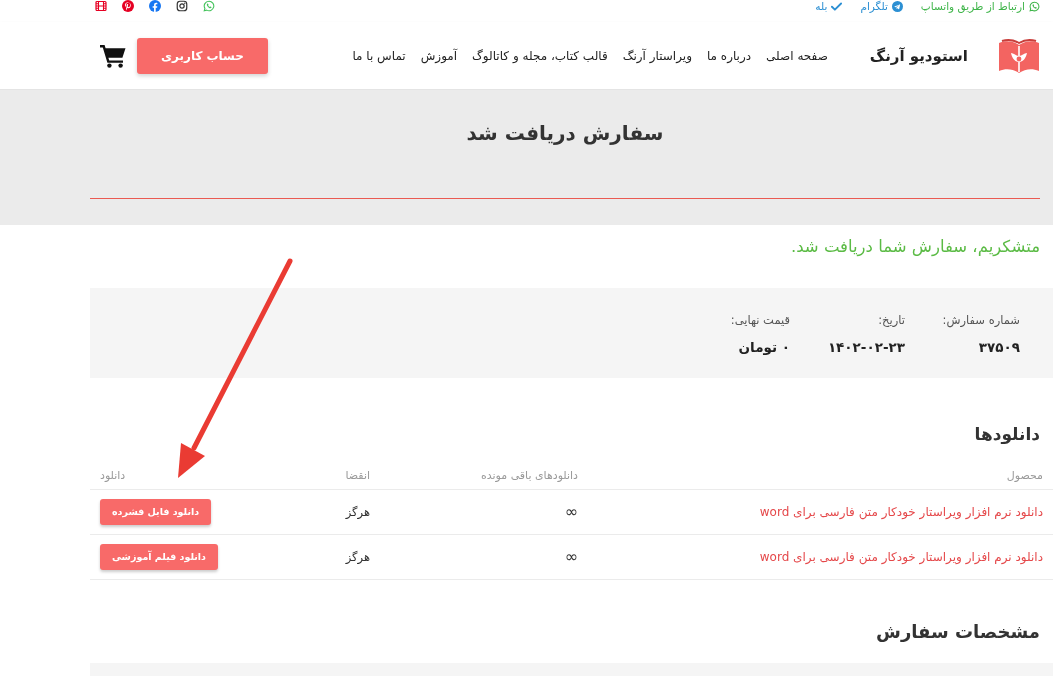 This screenshot has width=1053, height=676. Describe the element at coordinates (866, 347) in the screenshot. I see `summary-value: ۱۴۰۲-۰۲-۲۳` at that location.